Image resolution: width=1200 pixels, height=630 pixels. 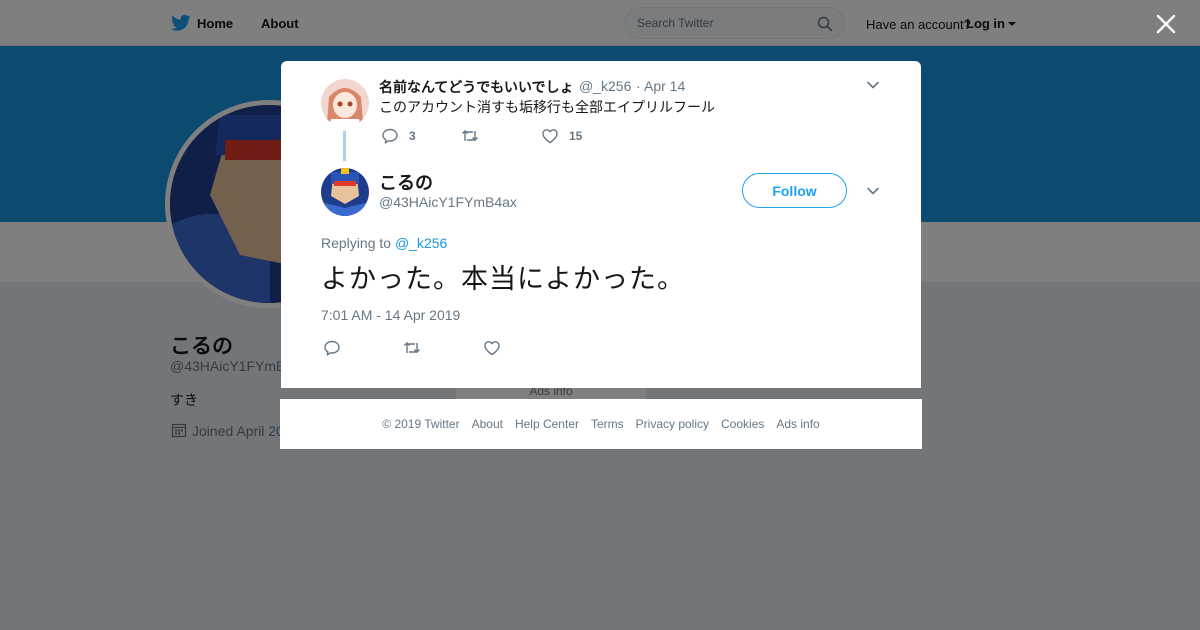 I want to click on replying-to-handle-link: @_k256, so click(x=421, y=243).